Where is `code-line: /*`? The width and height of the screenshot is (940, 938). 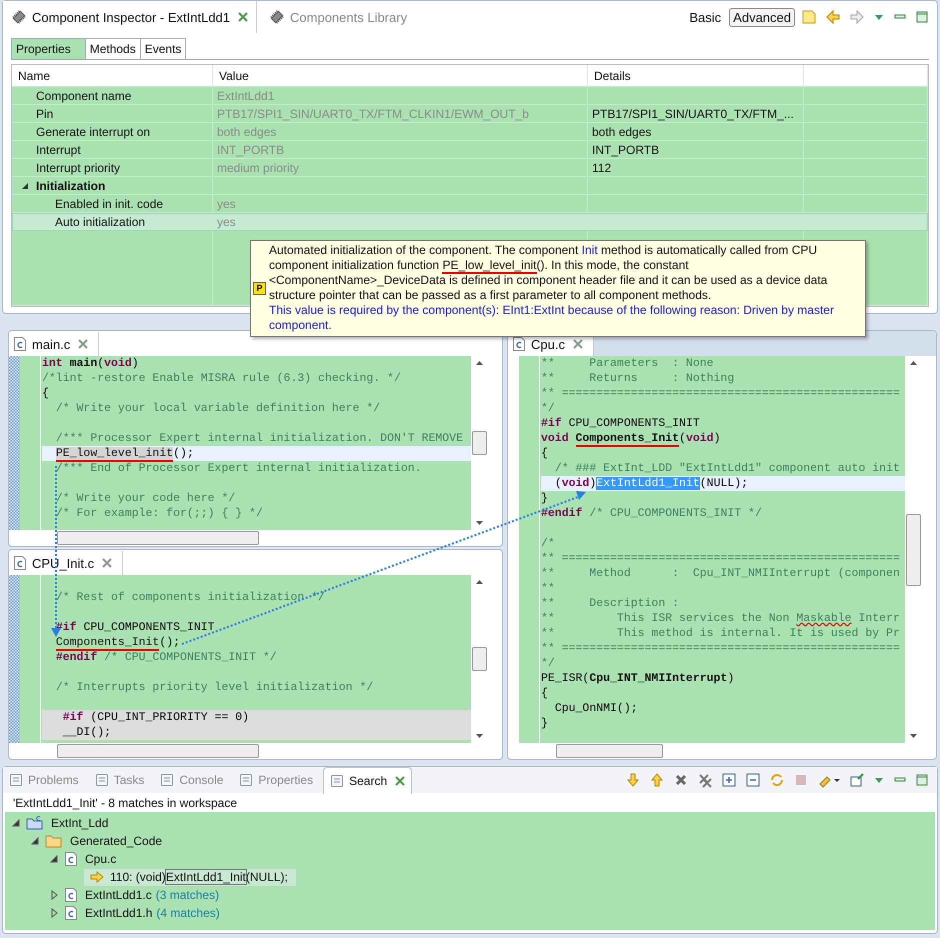 code-line: /* is located at coordinates (548, 543).